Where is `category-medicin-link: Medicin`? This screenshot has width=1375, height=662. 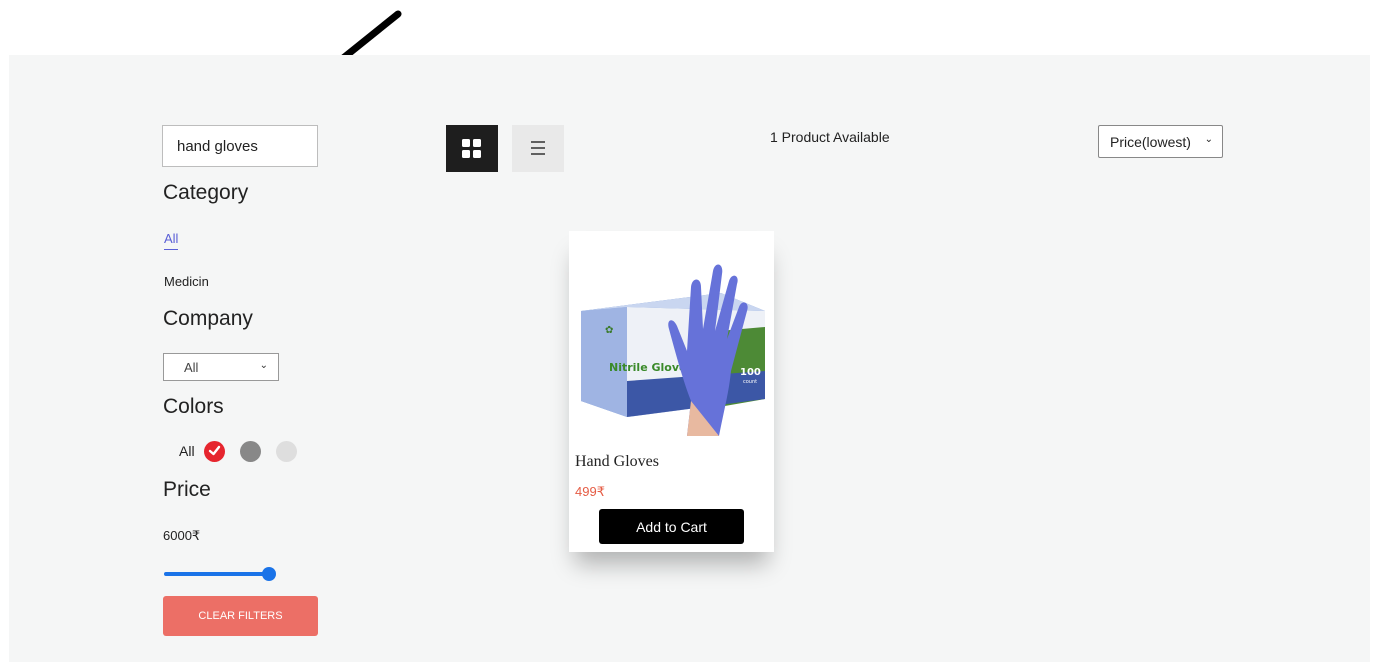 category-medicin-link: Medicin is located at coordinates (186, 281).